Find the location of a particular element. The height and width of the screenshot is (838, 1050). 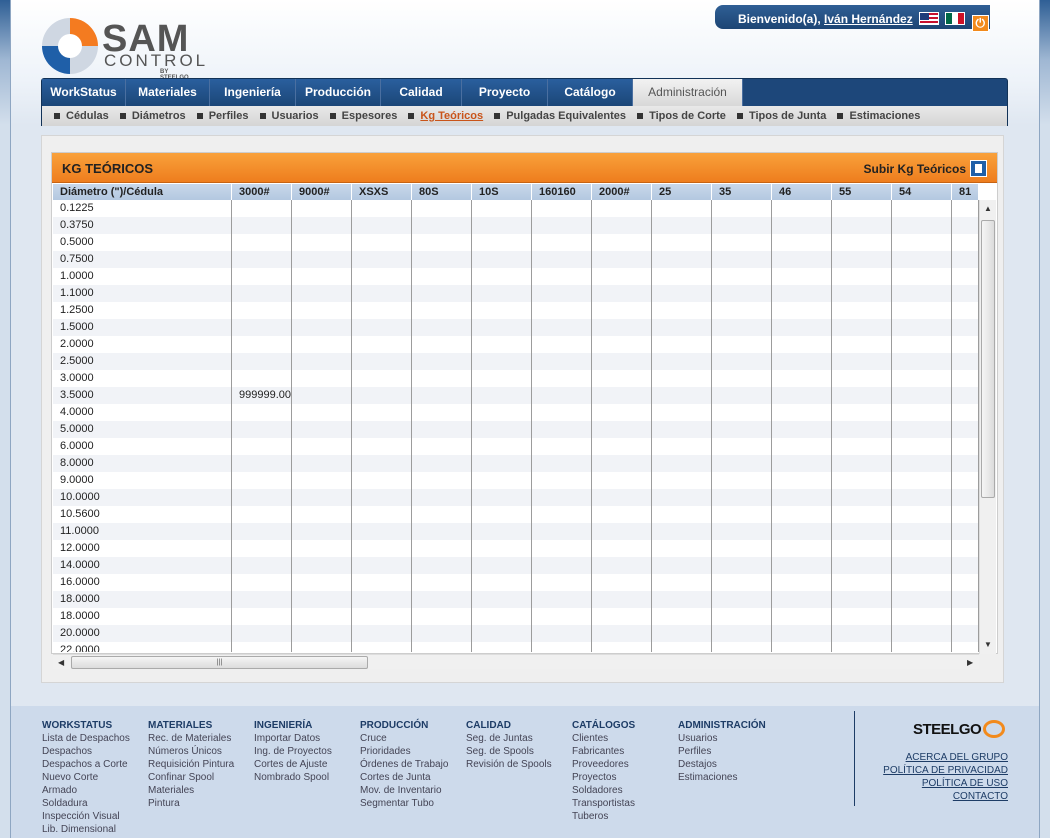

flag-mx-icon is located at coordinates (955, 18).